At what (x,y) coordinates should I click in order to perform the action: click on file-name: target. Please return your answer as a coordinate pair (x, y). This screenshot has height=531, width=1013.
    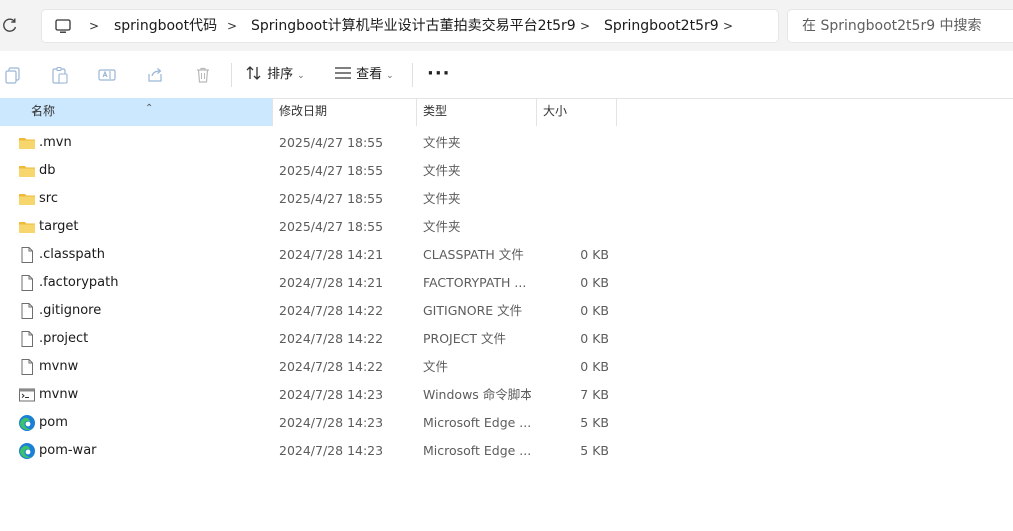
    Looking at the image, I should click on (59, 226).